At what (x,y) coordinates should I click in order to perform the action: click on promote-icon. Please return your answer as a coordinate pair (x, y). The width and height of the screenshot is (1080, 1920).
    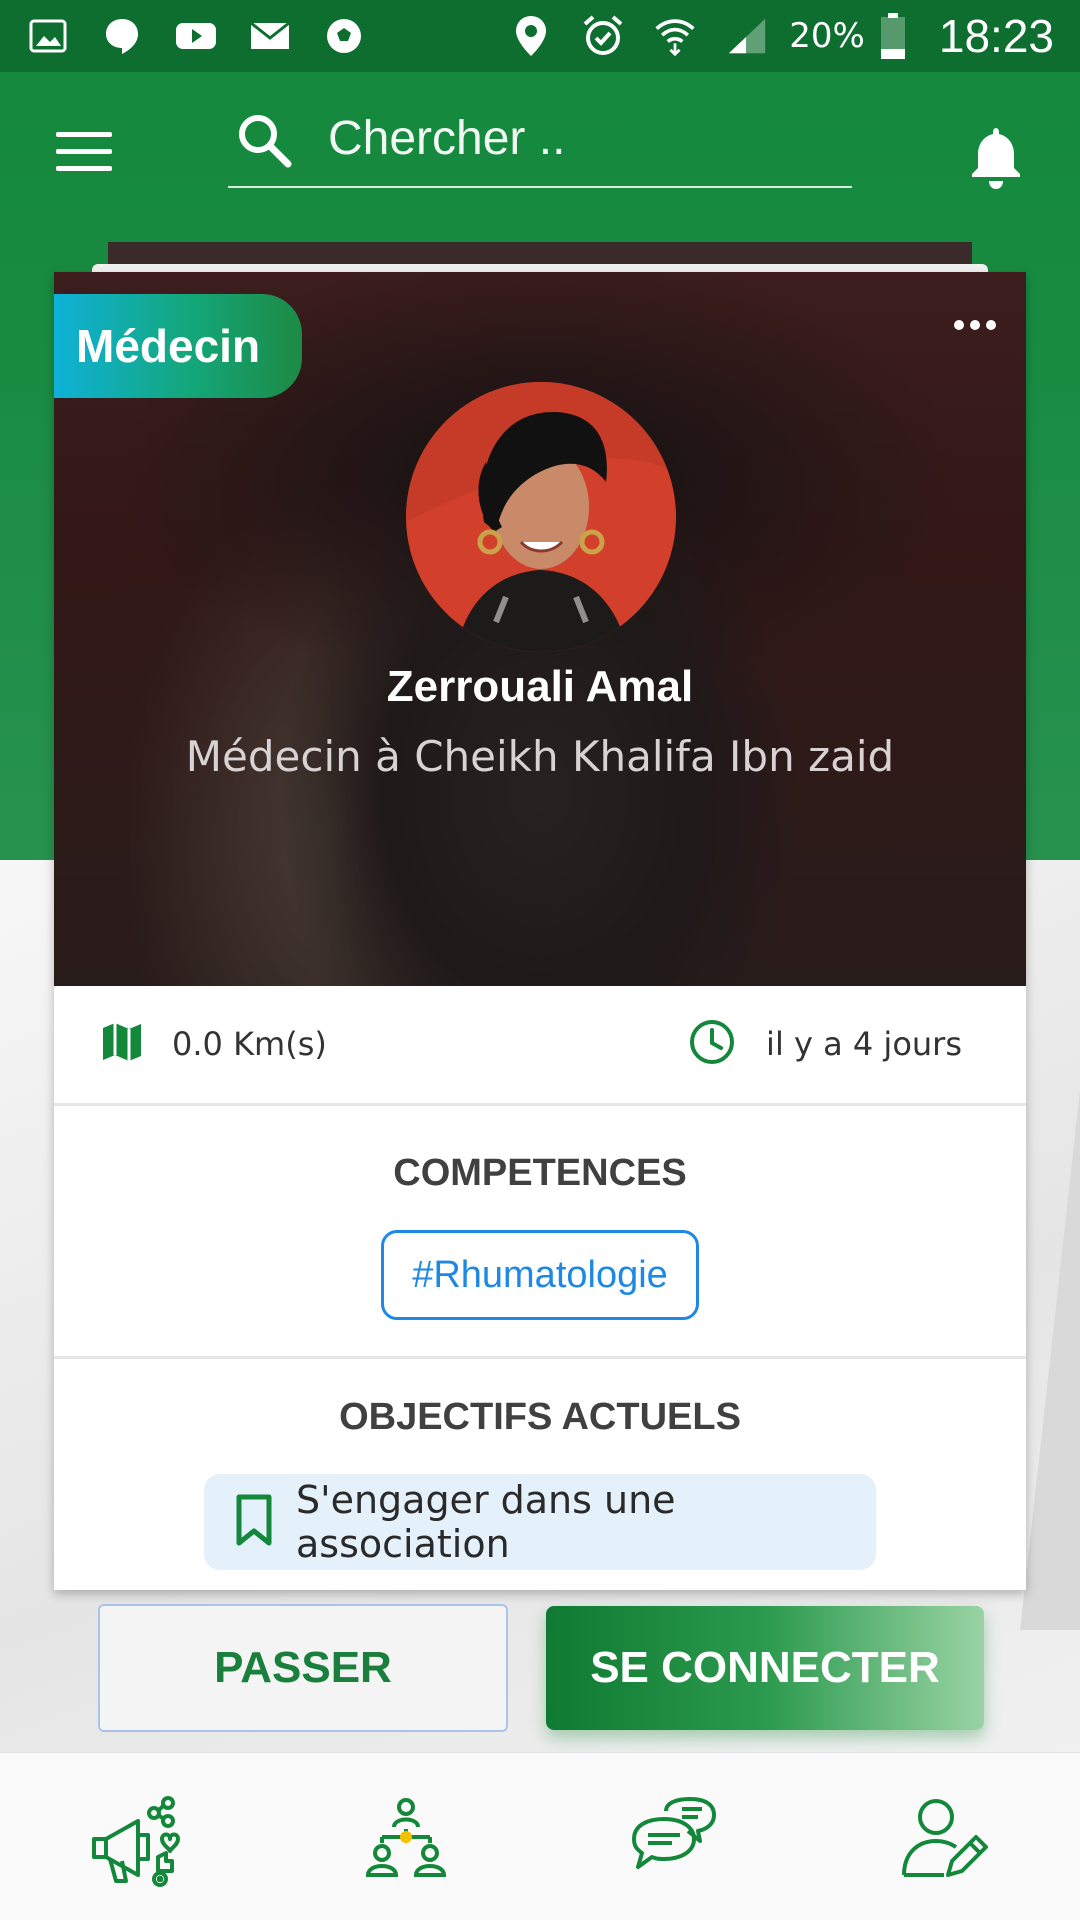
    Looking at the image, I should click on (136, 1841).